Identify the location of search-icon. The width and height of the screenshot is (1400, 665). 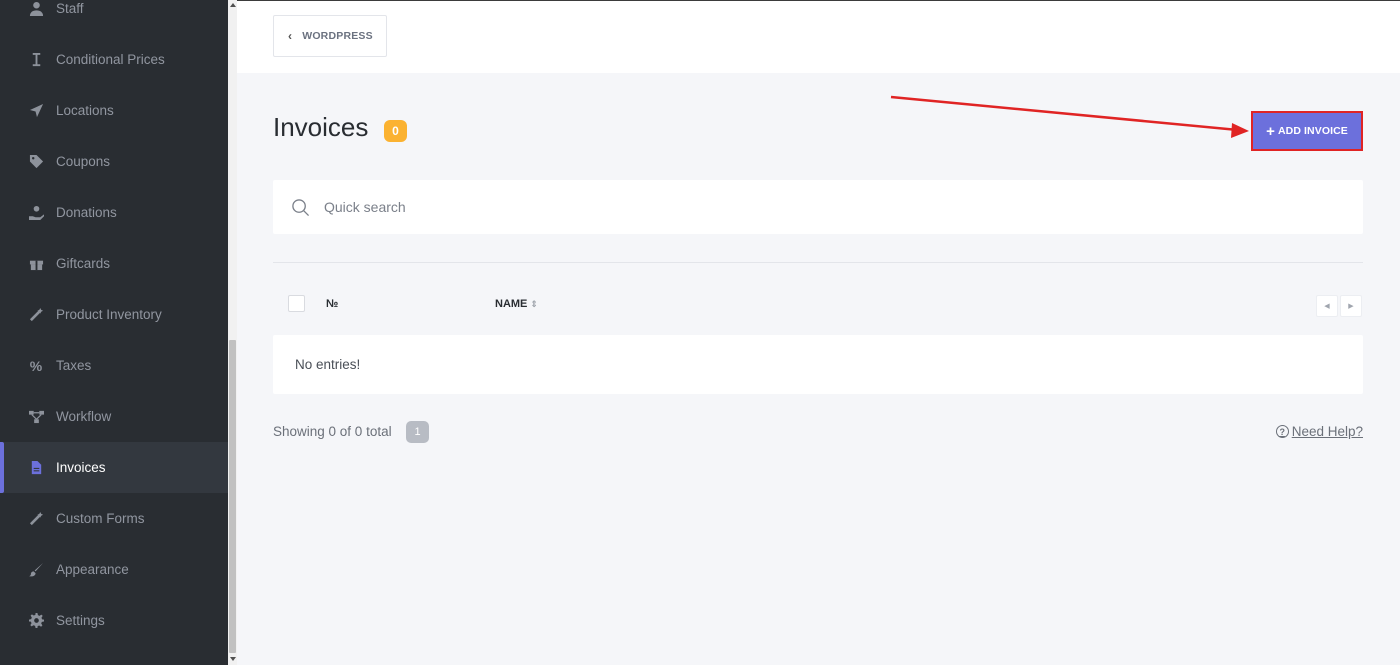
(301, 207).